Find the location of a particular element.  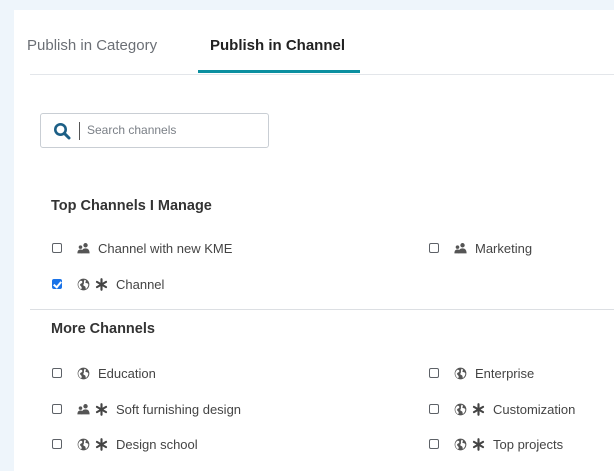

section-divider is located at coordinates (322, 309).